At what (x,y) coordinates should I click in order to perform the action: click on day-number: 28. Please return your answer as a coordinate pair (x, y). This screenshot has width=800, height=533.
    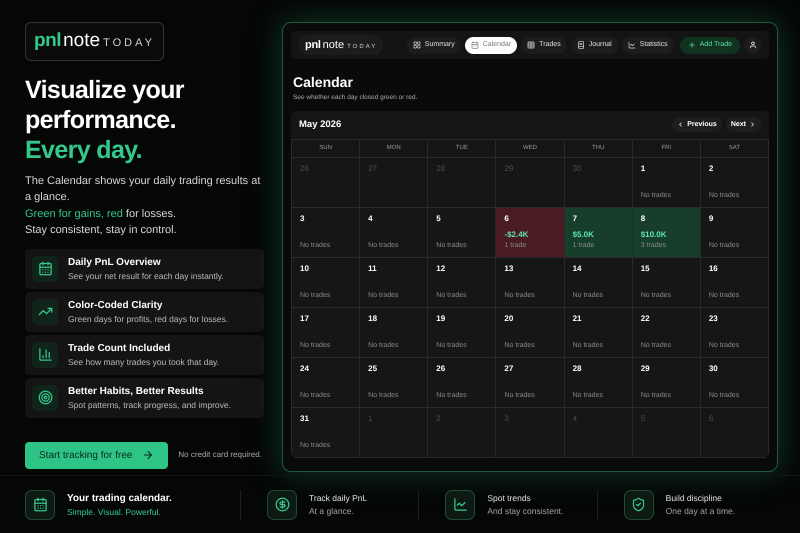
    Looking at the image, I should click on (577, 368).